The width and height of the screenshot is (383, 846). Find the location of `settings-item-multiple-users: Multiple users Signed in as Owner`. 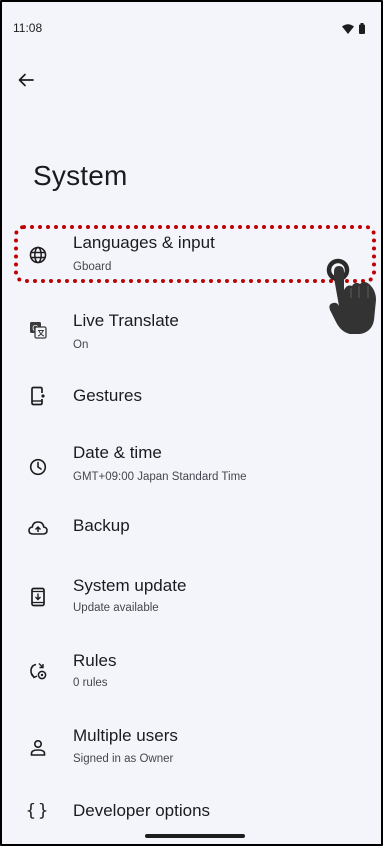

settings-item-multiple-users: Multiple users Signed in as Owner is located at coordinates (191, 753).